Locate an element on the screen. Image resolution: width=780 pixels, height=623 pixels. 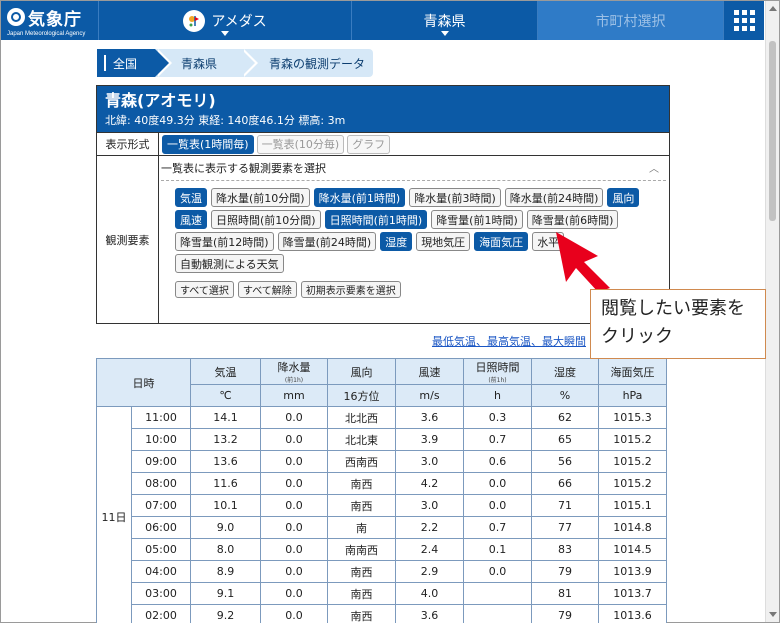
element-chip: 日照時間(前1時間) is located at coordinates (376, 219).